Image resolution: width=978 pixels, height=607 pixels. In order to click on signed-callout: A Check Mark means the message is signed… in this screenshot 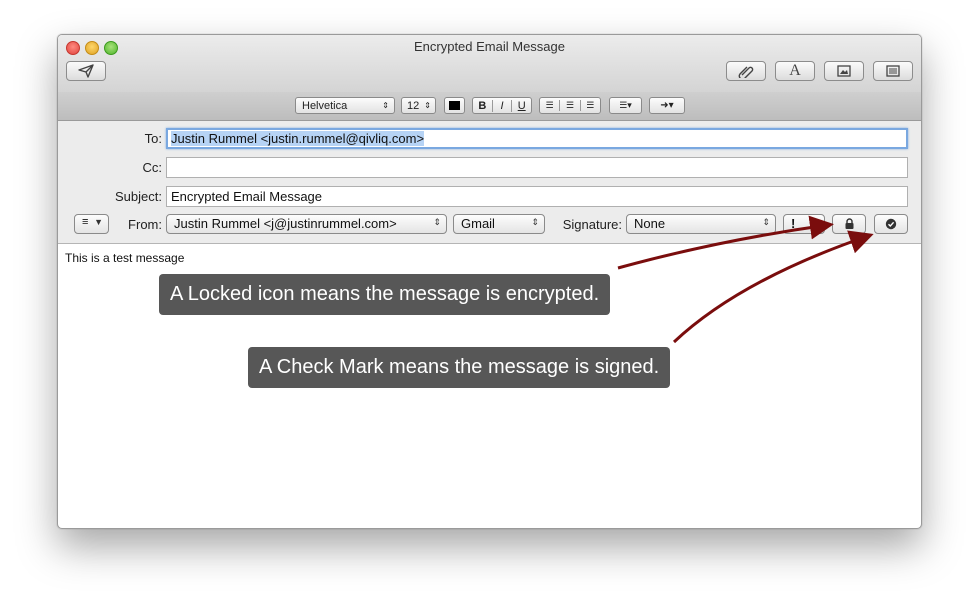, I will do `click(459, 367)`.